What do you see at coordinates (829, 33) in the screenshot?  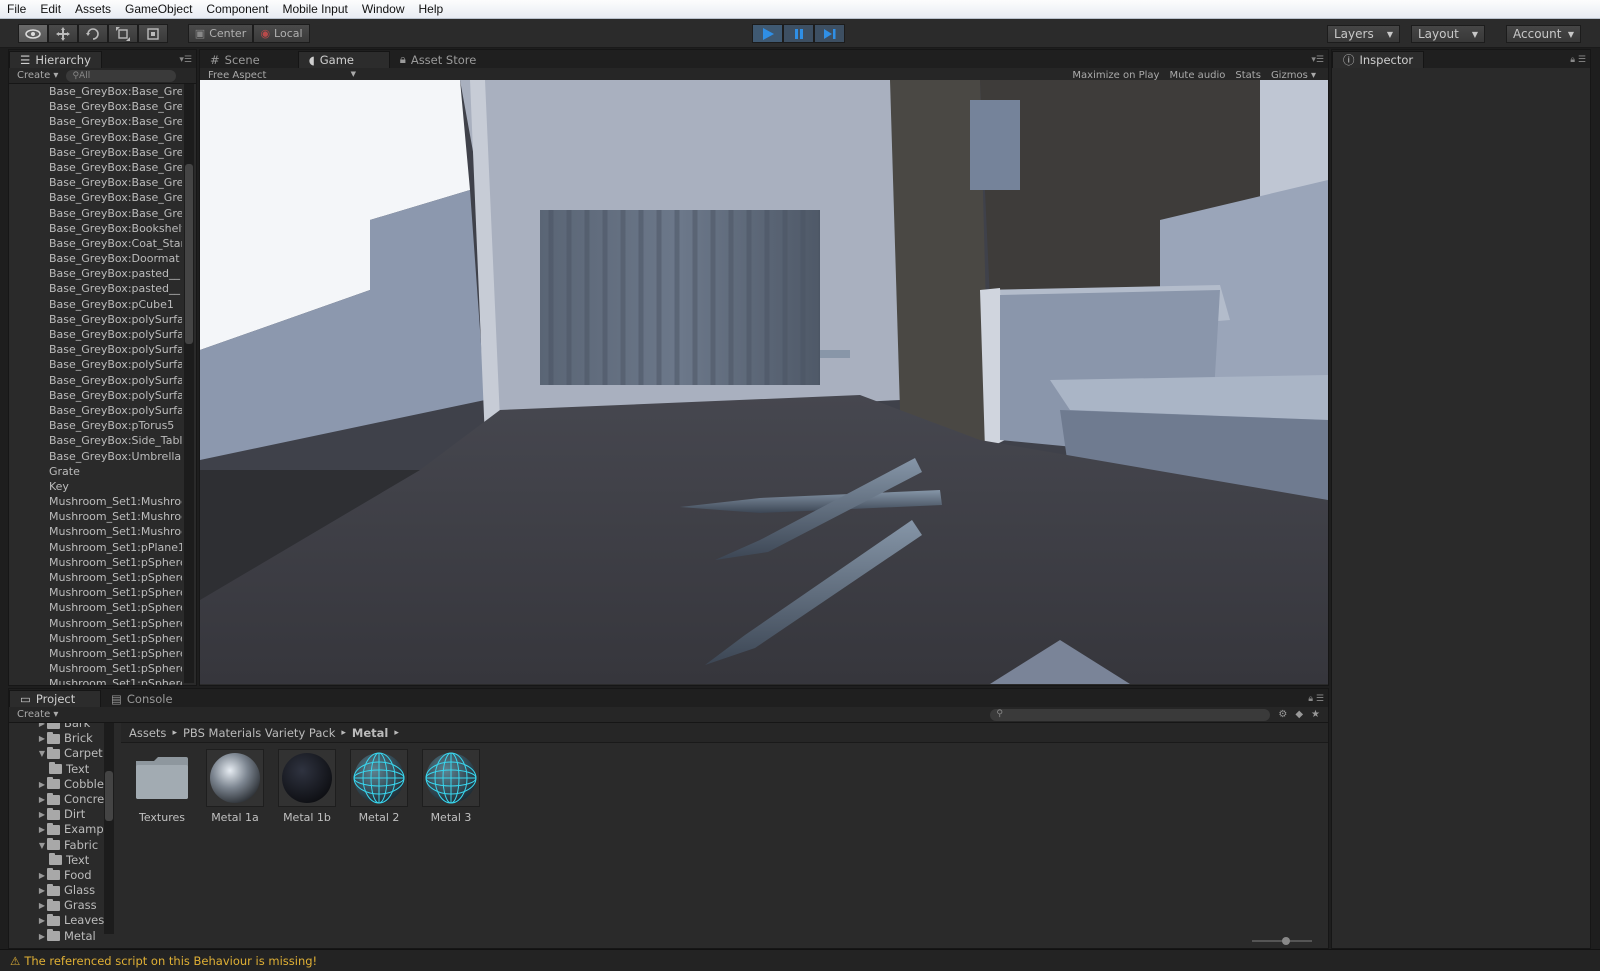 I see `step-button` at bounding box center [829, 33].